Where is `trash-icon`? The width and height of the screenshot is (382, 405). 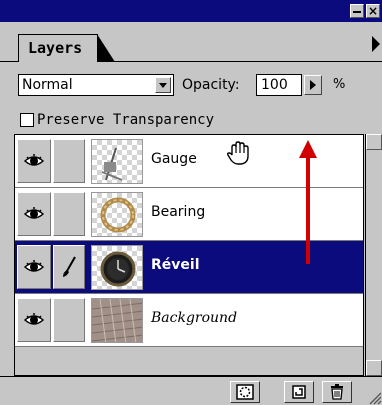 trash-icon is located at coordinates (337, 392).